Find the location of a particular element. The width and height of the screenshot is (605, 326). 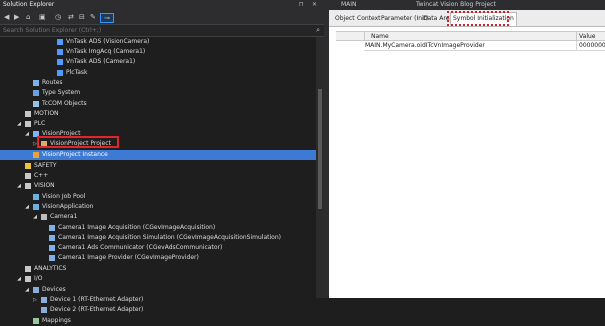

tab-object: Object is located at coordinates (345, 19).